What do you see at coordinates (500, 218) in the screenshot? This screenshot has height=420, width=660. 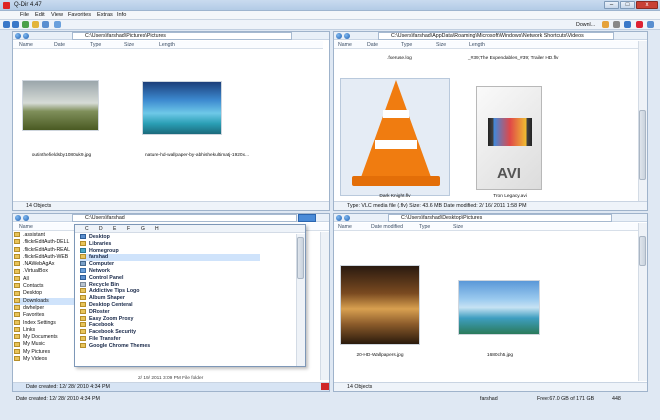 I see `pane-br-address: C:\Users\farshad\Desktop\Pictures` at bounding box center [500, 218].